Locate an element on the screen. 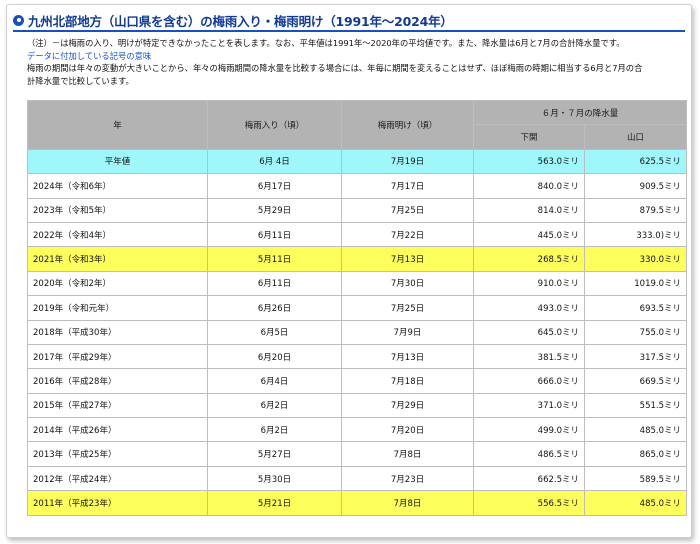 Image resolution: width=700 pixels, height=544 pixels. rainy-start-cell: 5月30日 is located at coordinates (274, 478).